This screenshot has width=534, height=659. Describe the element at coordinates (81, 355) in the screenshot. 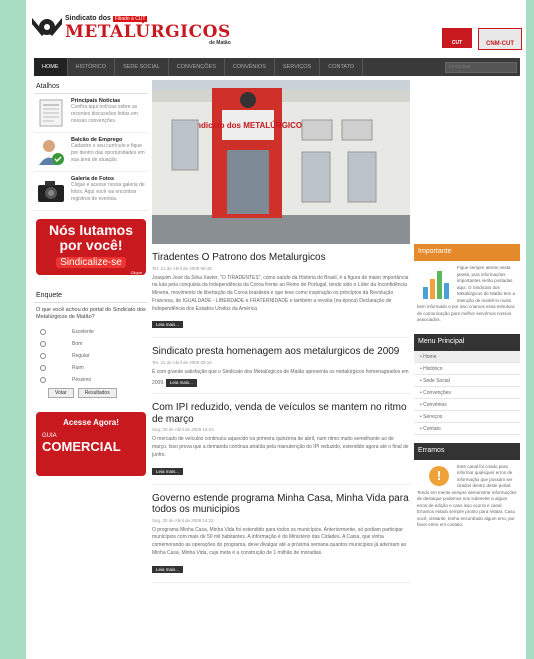

I see `poll-option-label: Regular` at that location.